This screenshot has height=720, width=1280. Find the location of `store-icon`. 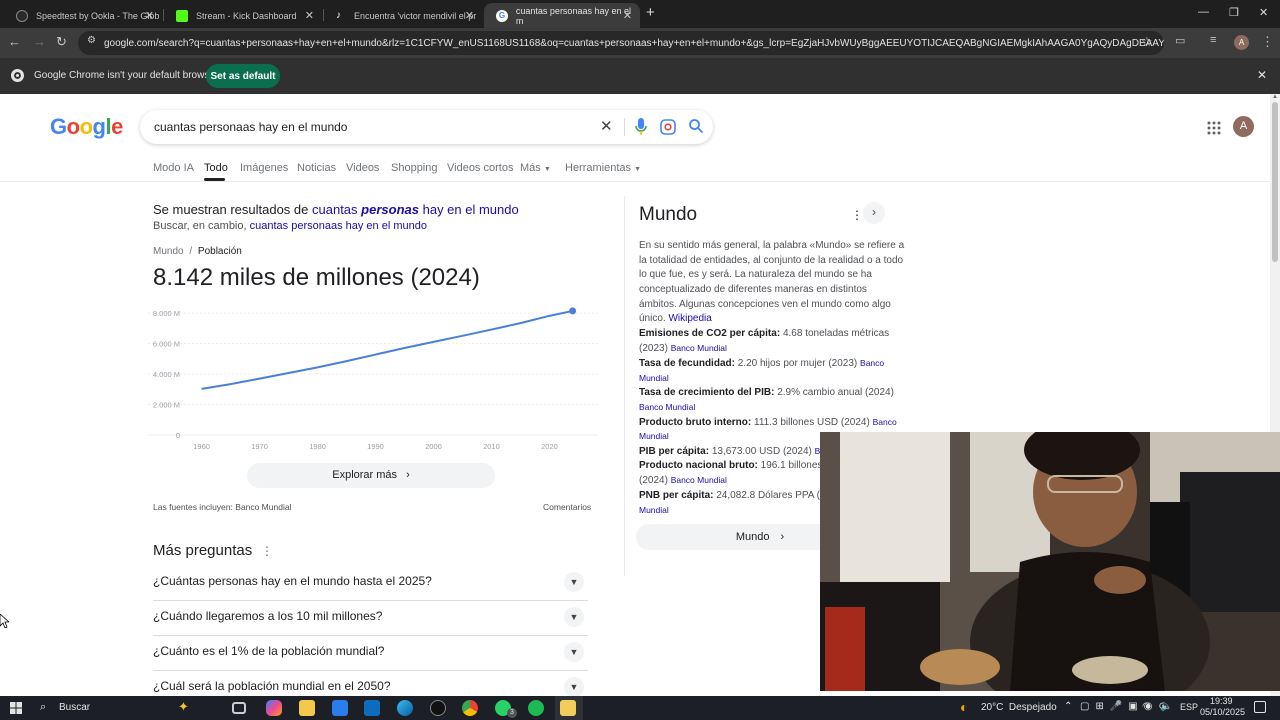

store-icon is located at coordinates (340, 708).